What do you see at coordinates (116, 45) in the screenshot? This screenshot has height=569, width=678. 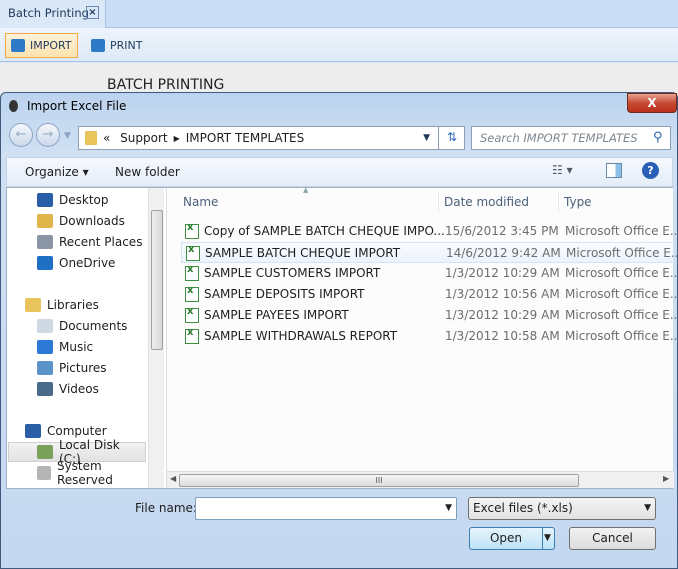 I see `print-button: PRINT` at bounding box center [116, 45].